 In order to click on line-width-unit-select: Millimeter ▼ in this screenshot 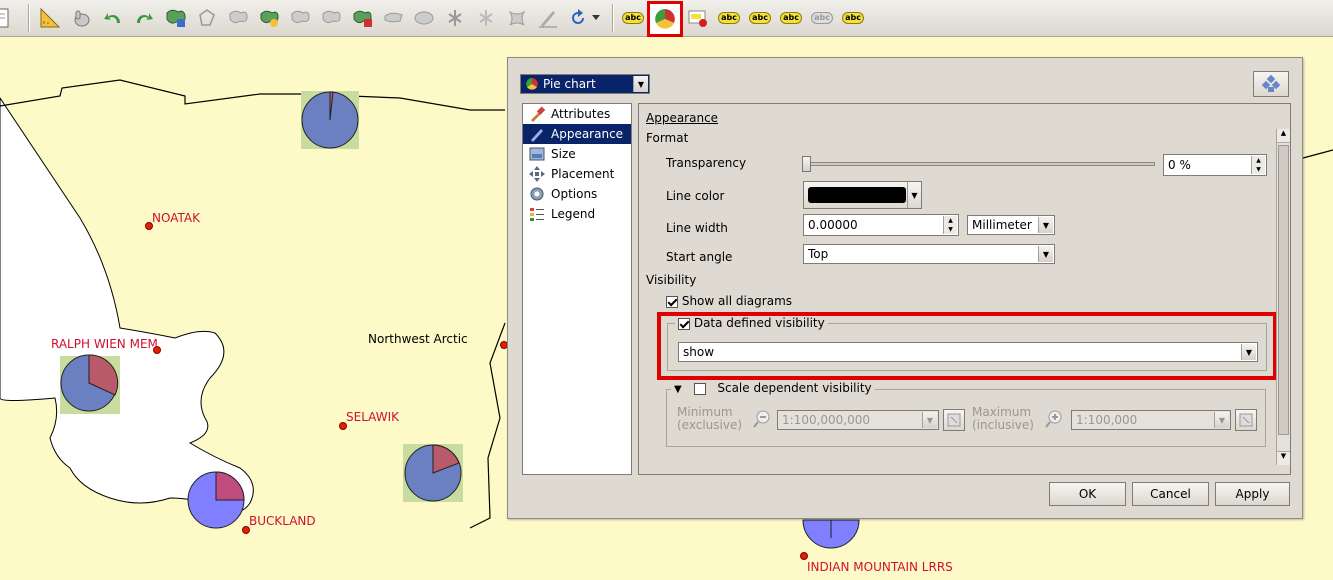, I will do `click(1011, 225)`.